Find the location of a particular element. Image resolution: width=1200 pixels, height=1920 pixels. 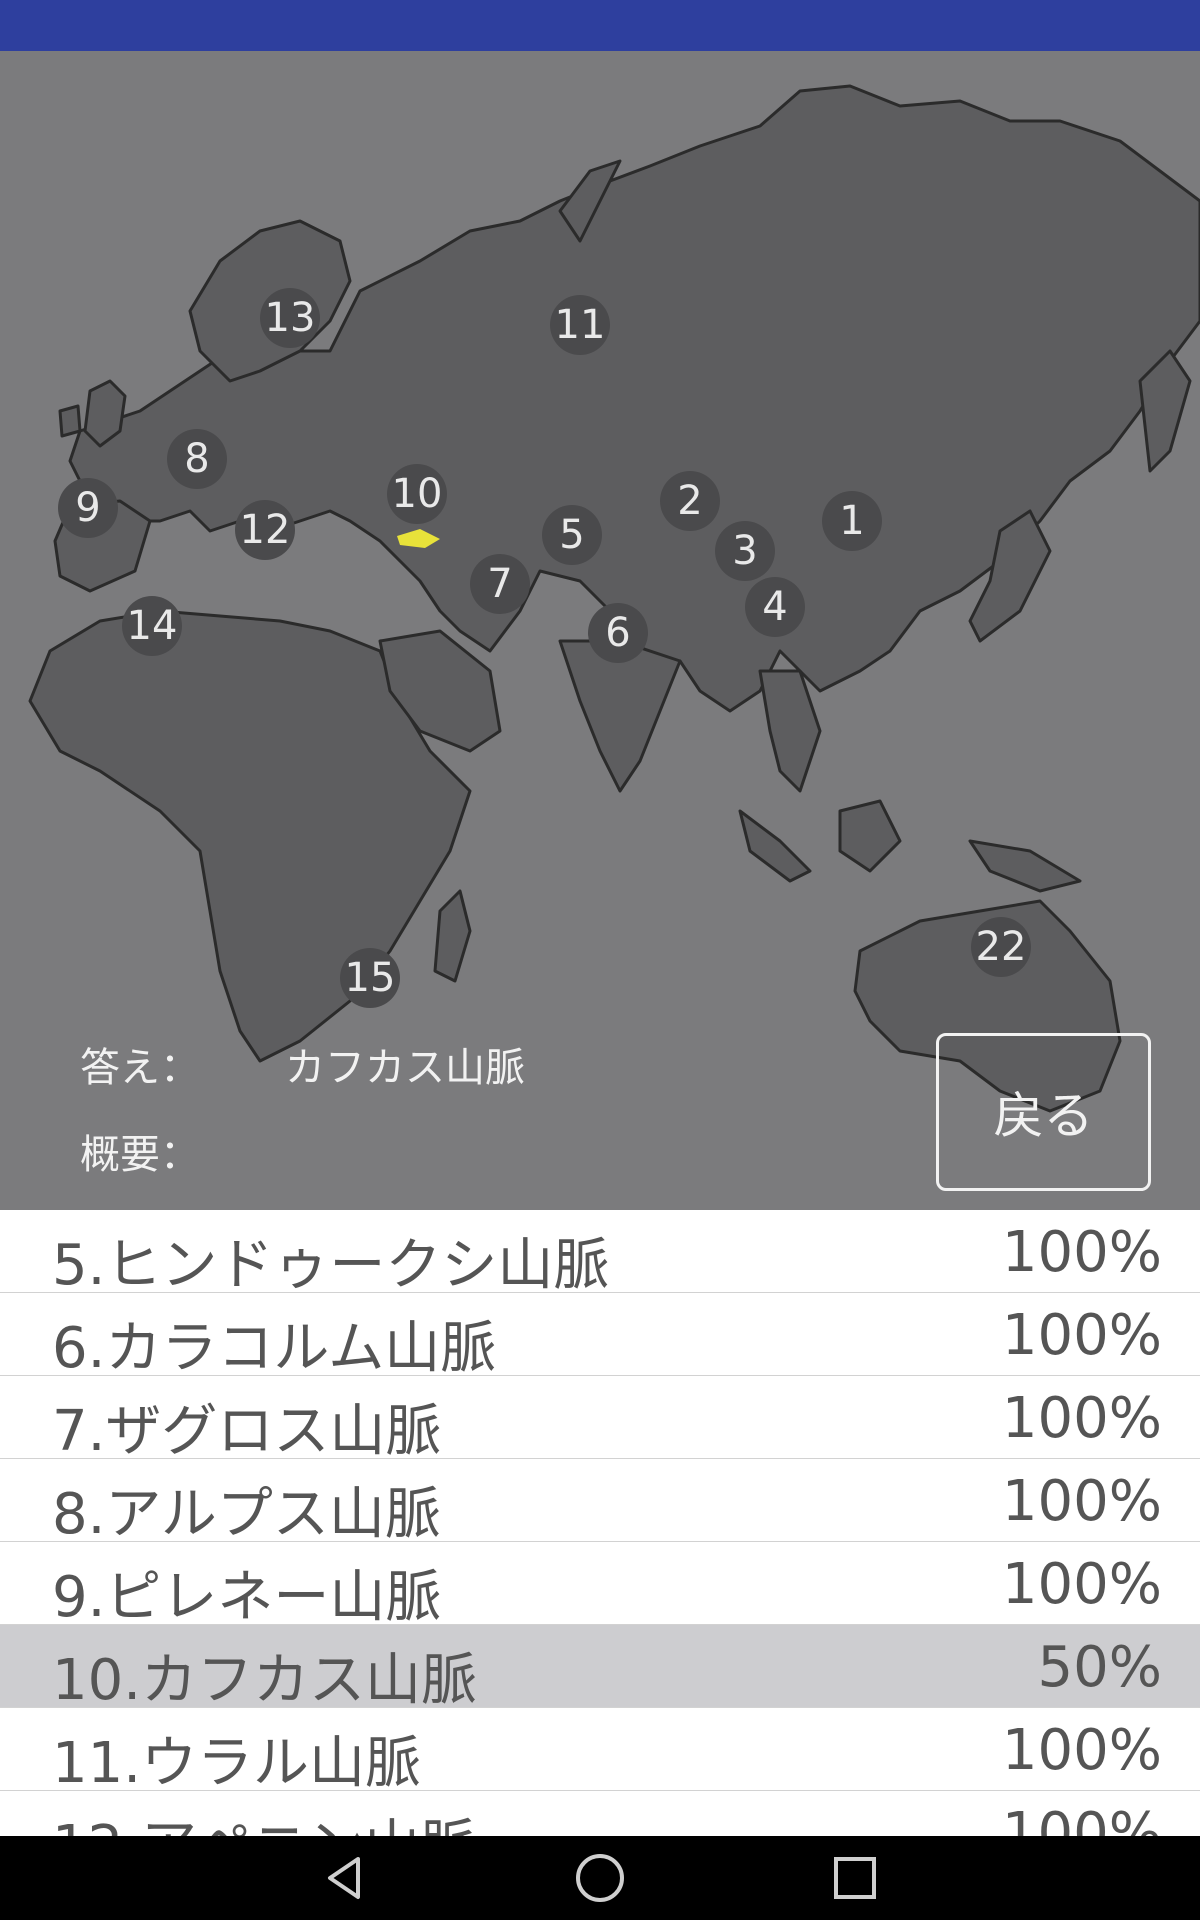

back-icon is located at coordinates (344, 1878).